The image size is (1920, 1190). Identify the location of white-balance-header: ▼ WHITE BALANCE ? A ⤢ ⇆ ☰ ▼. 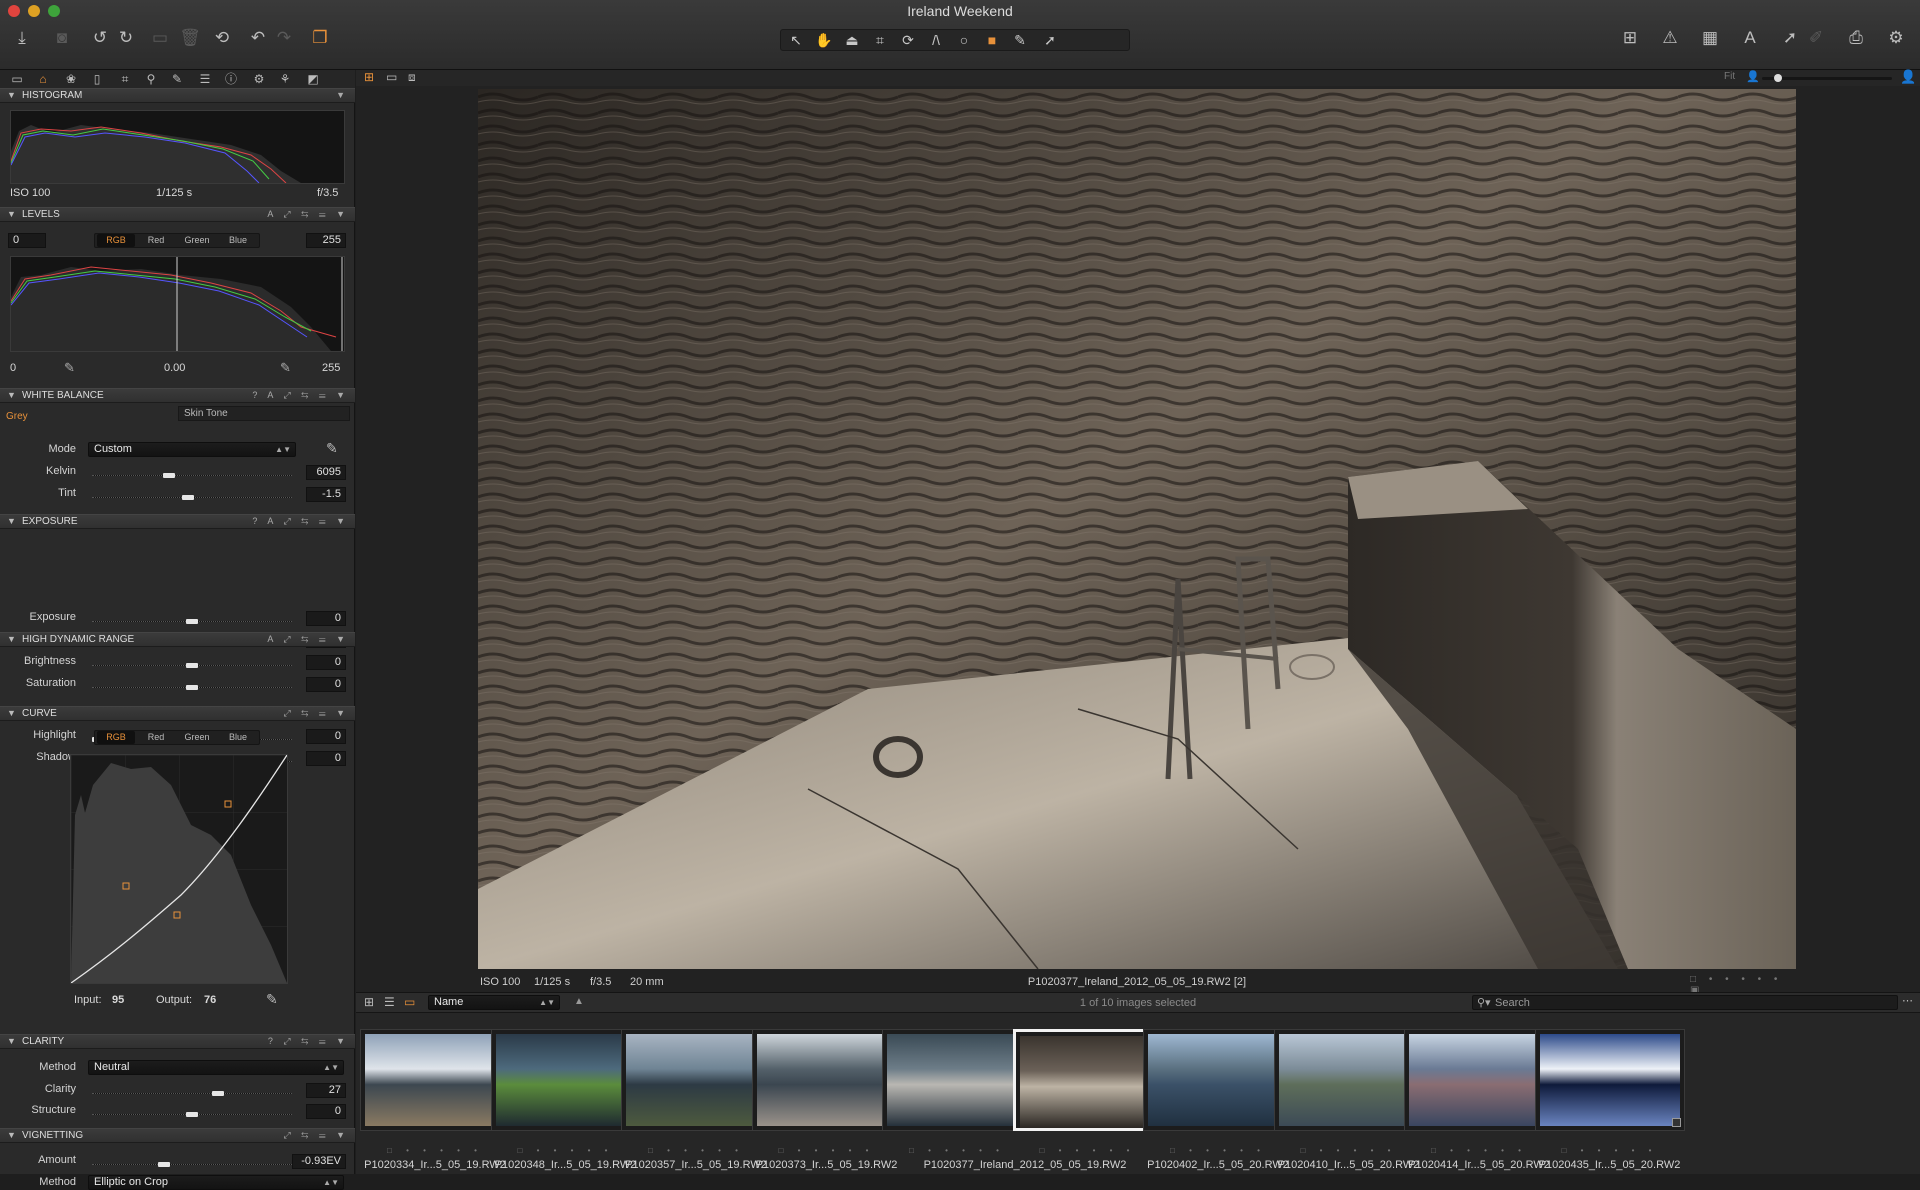
(177, 395).